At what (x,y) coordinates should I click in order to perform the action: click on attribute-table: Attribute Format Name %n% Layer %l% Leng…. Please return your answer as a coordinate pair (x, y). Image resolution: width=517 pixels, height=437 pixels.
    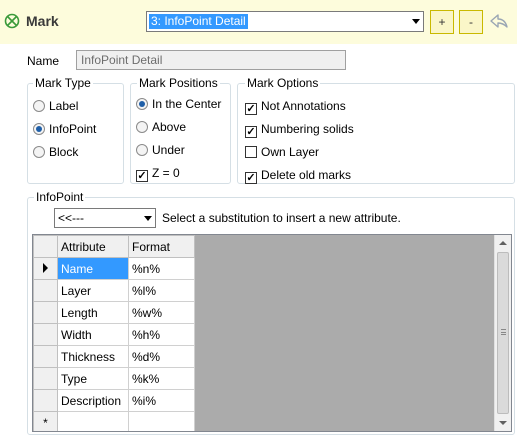
    Looking at the image, I should click on (114, 333).